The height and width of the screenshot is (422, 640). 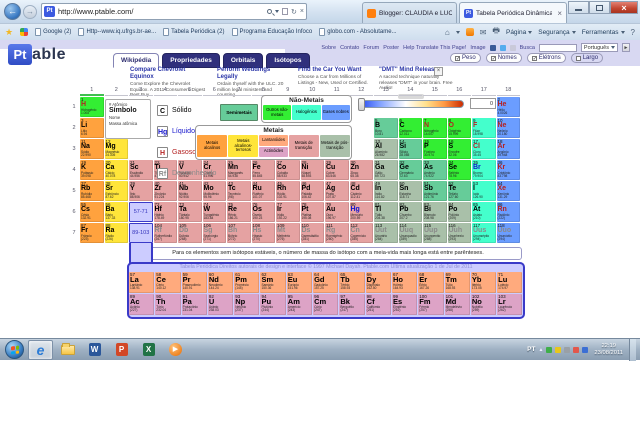 I want to click on group-label-16: 16, so click(x=459, y=91).